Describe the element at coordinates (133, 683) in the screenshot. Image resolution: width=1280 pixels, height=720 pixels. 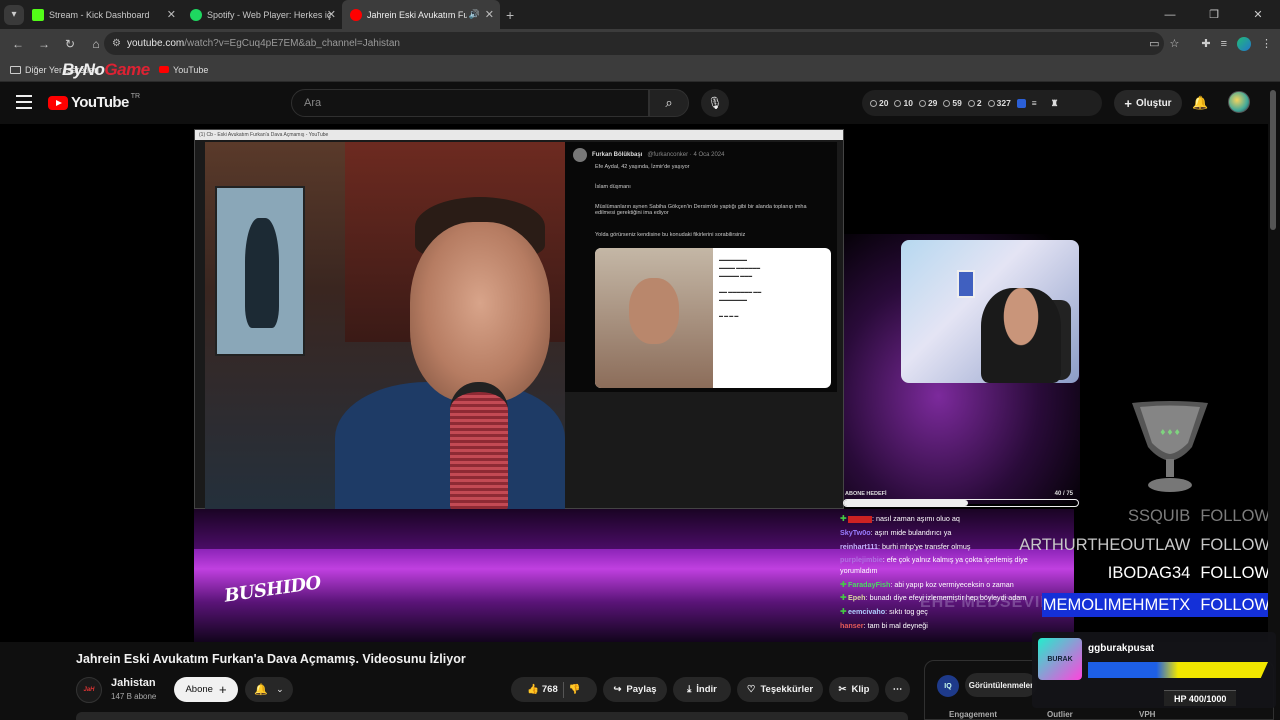
I see `channel-name: Jahistan` at that location.